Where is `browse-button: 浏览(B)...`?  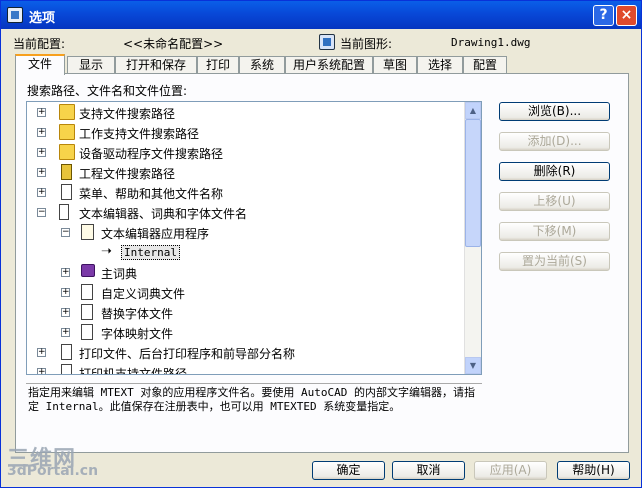 browse-button: 浏览(B)... is located at coordinates (554, 111).